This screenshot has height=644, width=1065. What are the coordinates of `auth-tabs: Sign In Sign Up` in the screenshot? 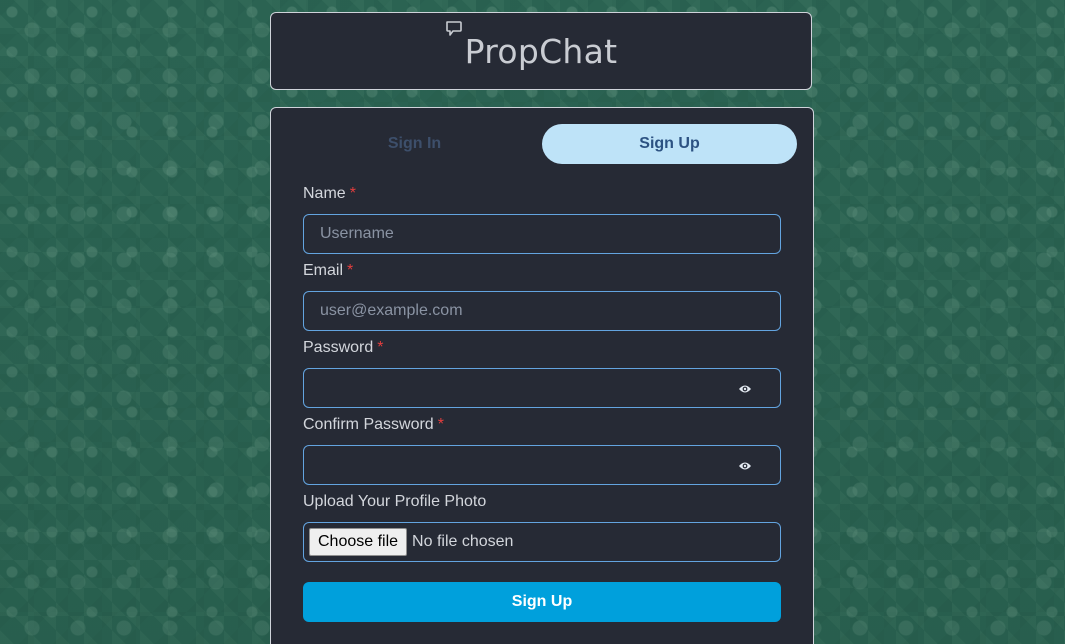 It's located at (542, 144).